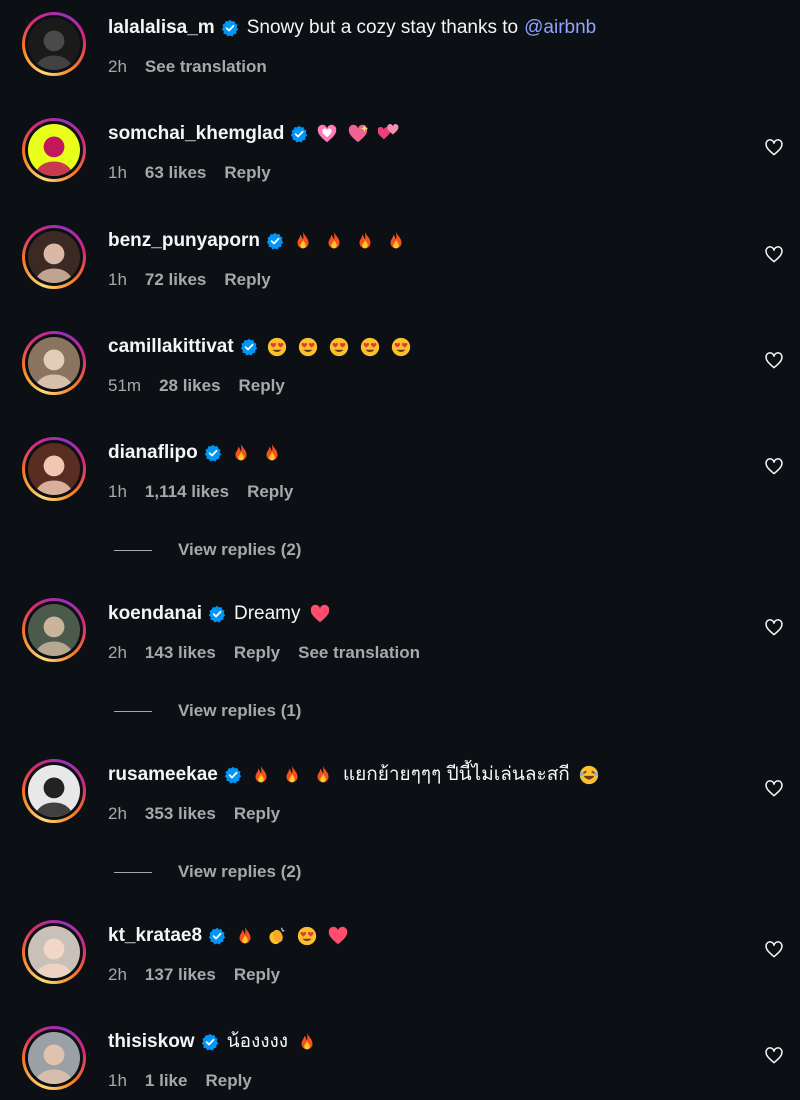 This screenshot has width=800, height=1100. What do you see at coordinates (560, 28) in the screenshot?
I see `mention-link: @airbnb` at bounding box center [560, 28].